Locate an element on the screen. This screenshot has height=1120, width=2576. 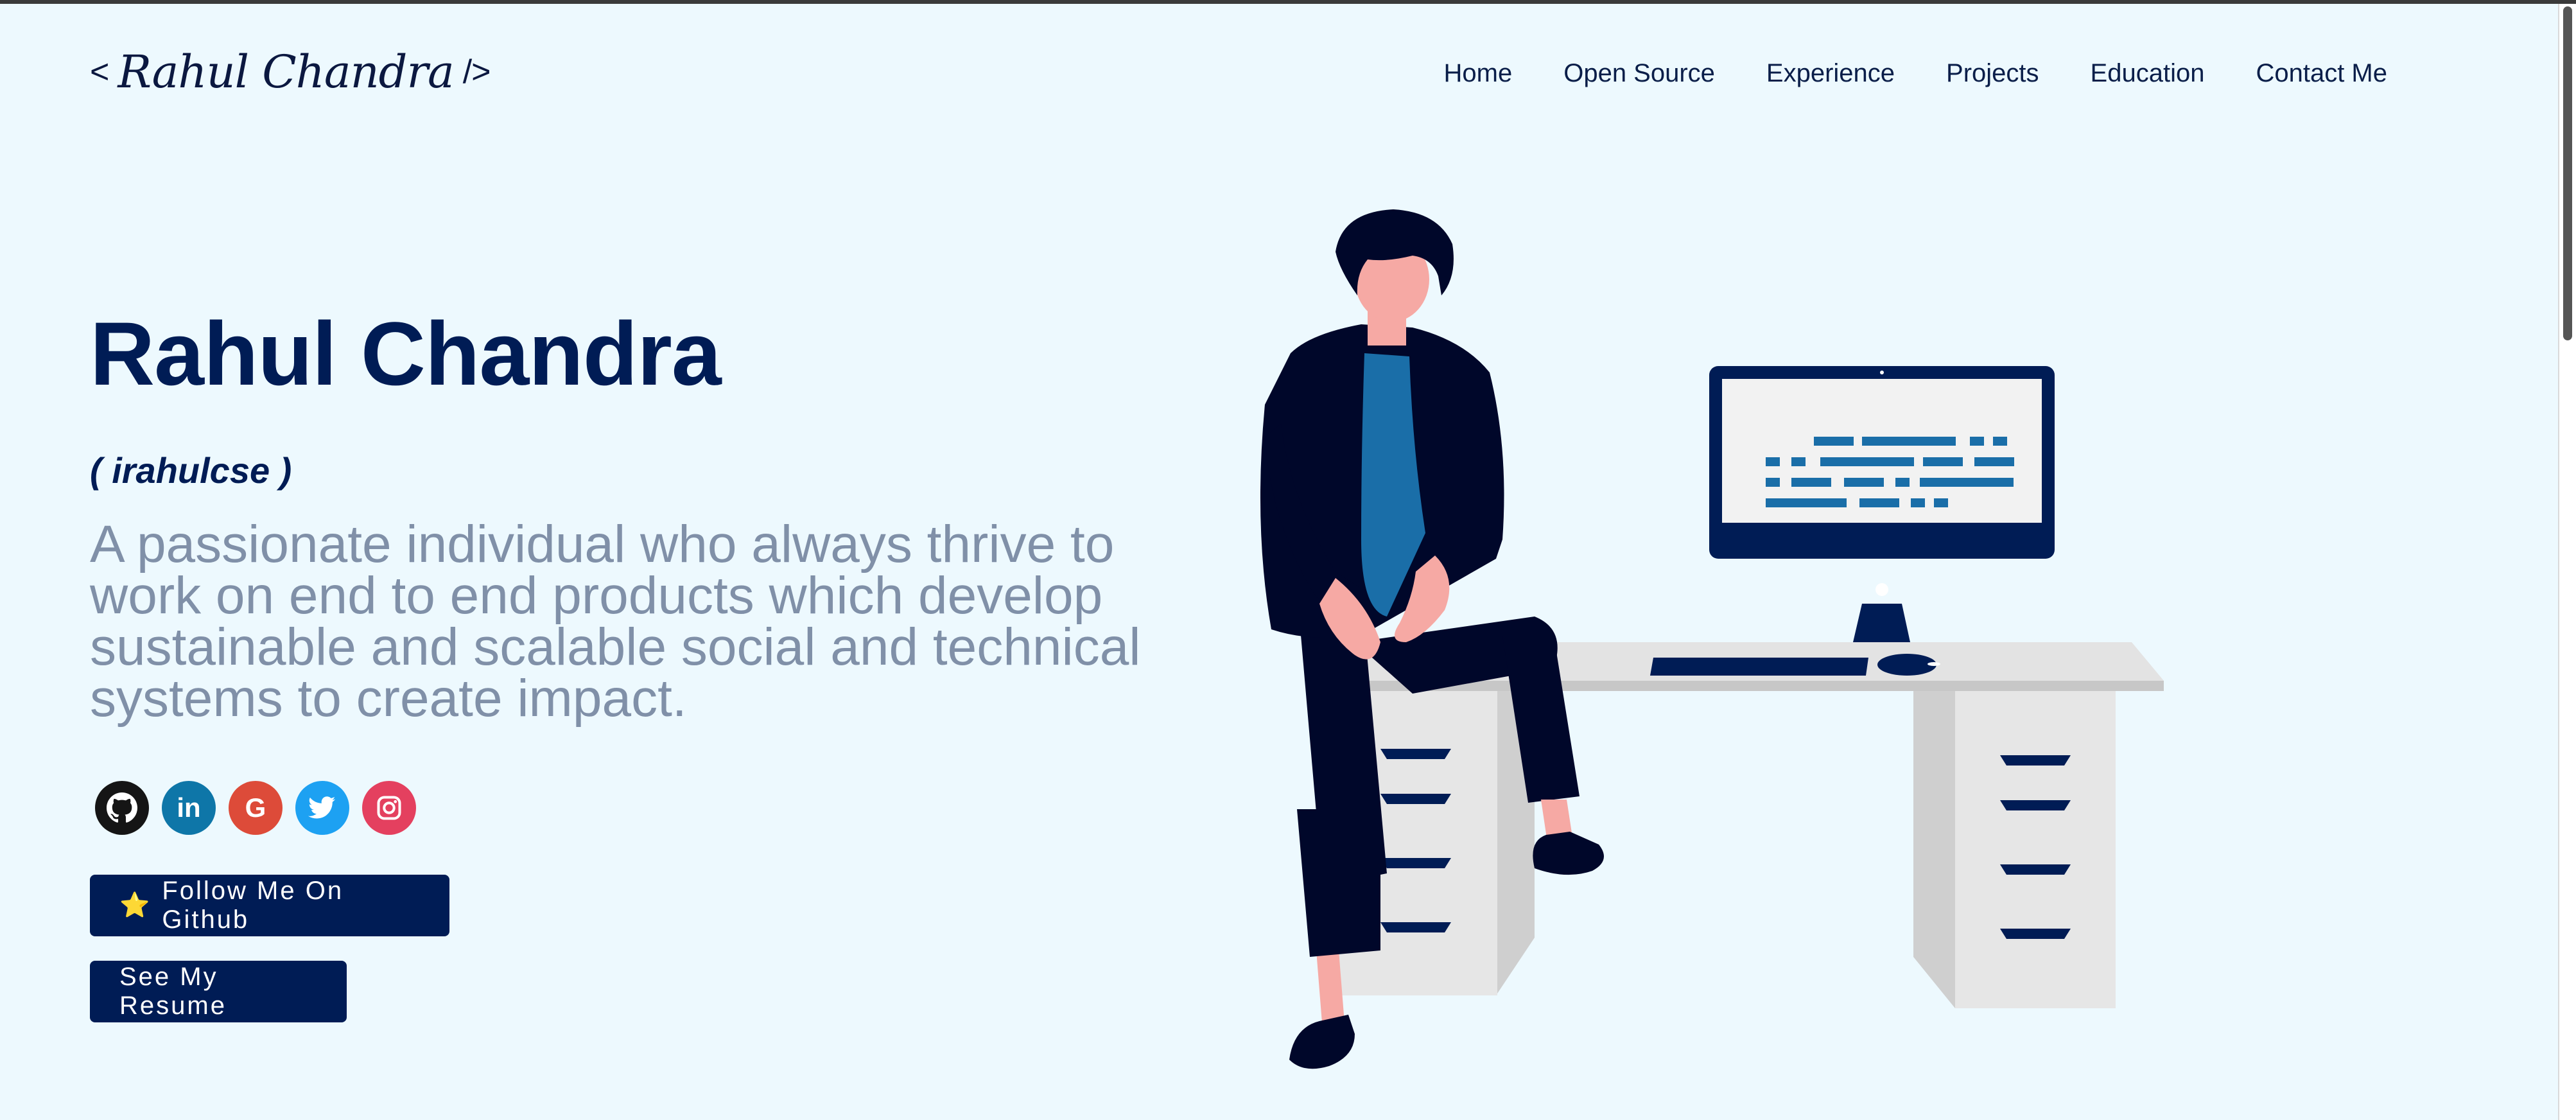
github-icon is located at coordinates (122, 807).